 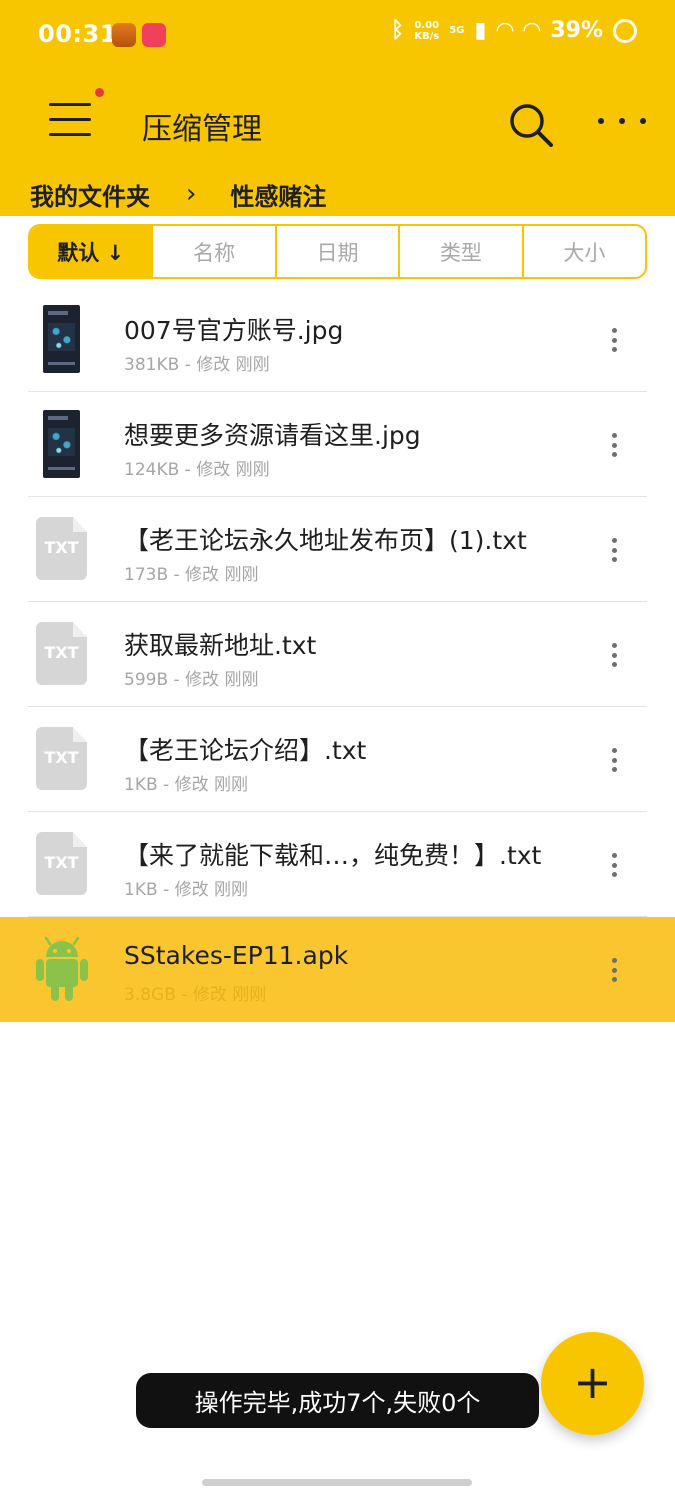 I want to click on android-icon, so click(x=62, y=968).